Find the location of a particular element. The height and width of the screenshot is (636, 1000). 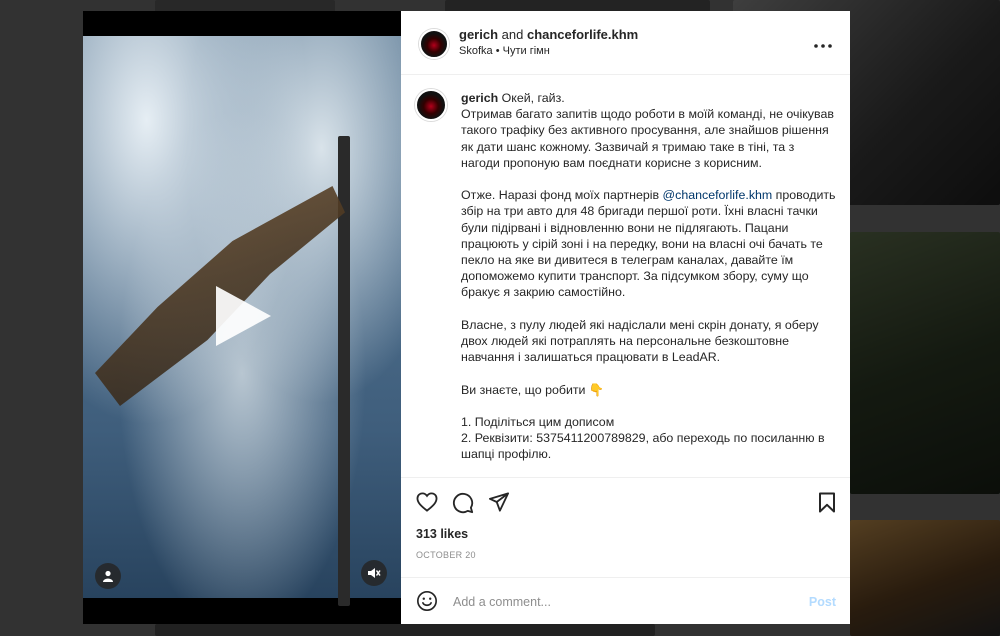

comment-button is located at coordinates (463, 505).